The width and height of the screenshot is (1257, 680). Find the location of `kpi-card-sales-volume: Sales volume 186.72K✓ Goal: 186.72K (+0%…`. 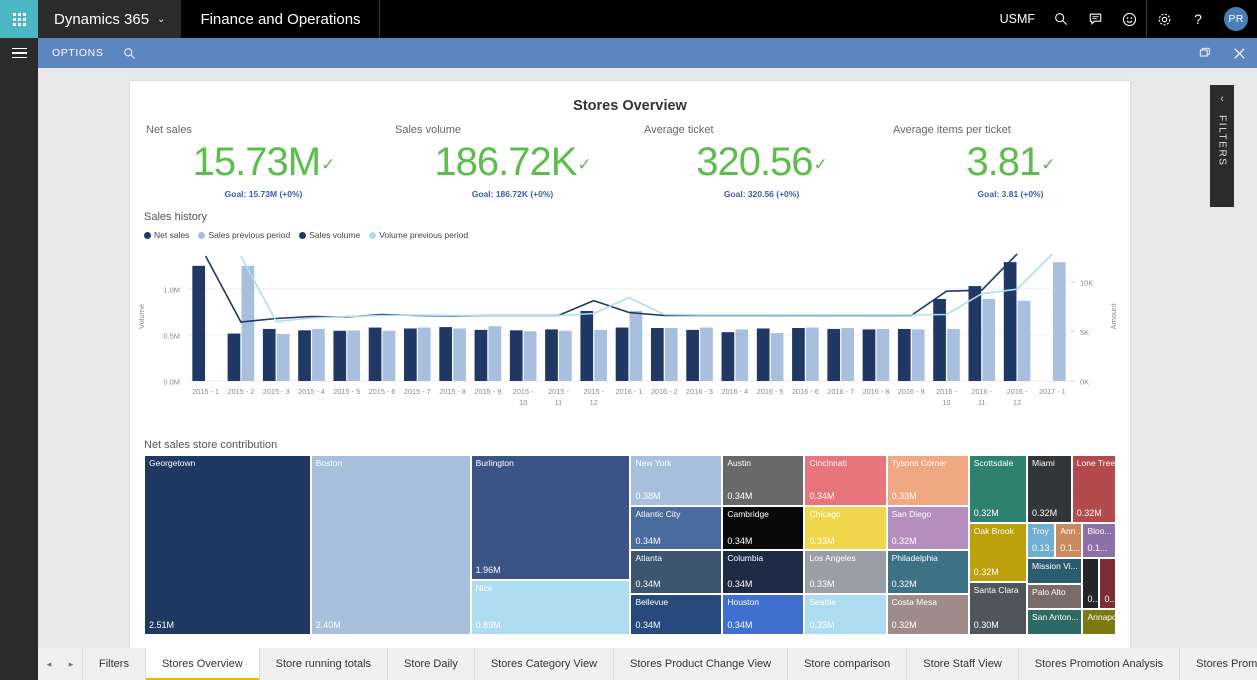

kpi-card-sales-volume: Sales volume 186.72K✓ Goal: 186.72K (+0%… is located at coordinates (505, 161).